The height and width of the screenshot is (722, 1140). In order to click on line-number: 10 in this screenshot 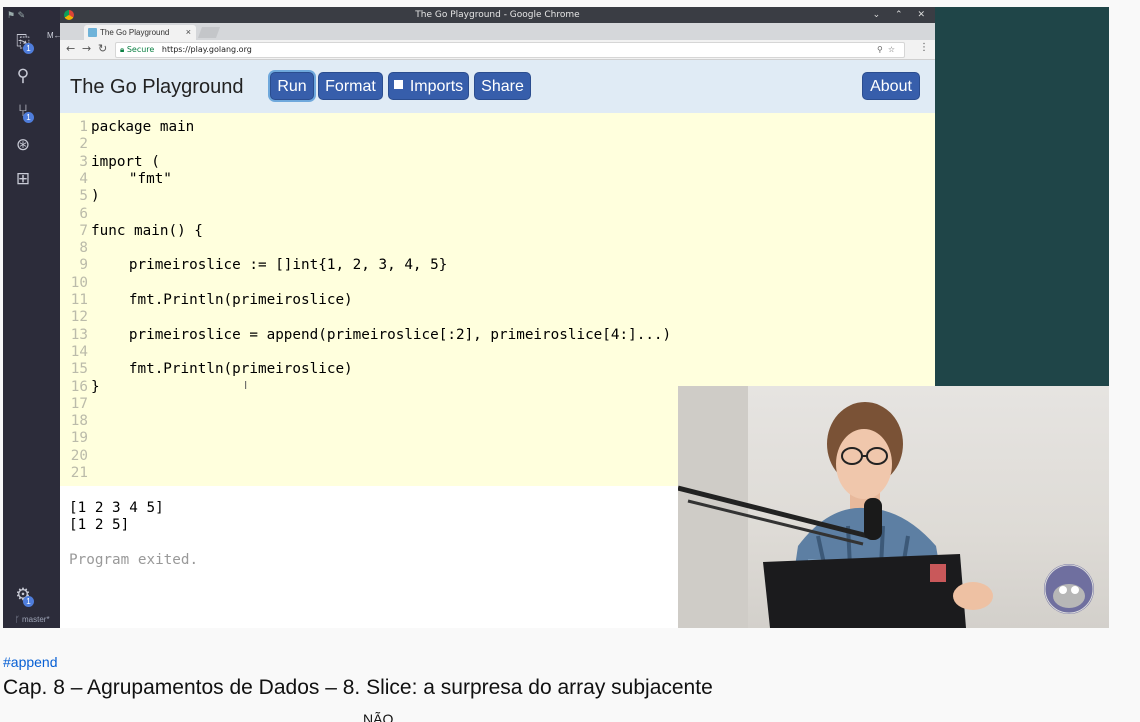, I will do `click(79, 282)`.